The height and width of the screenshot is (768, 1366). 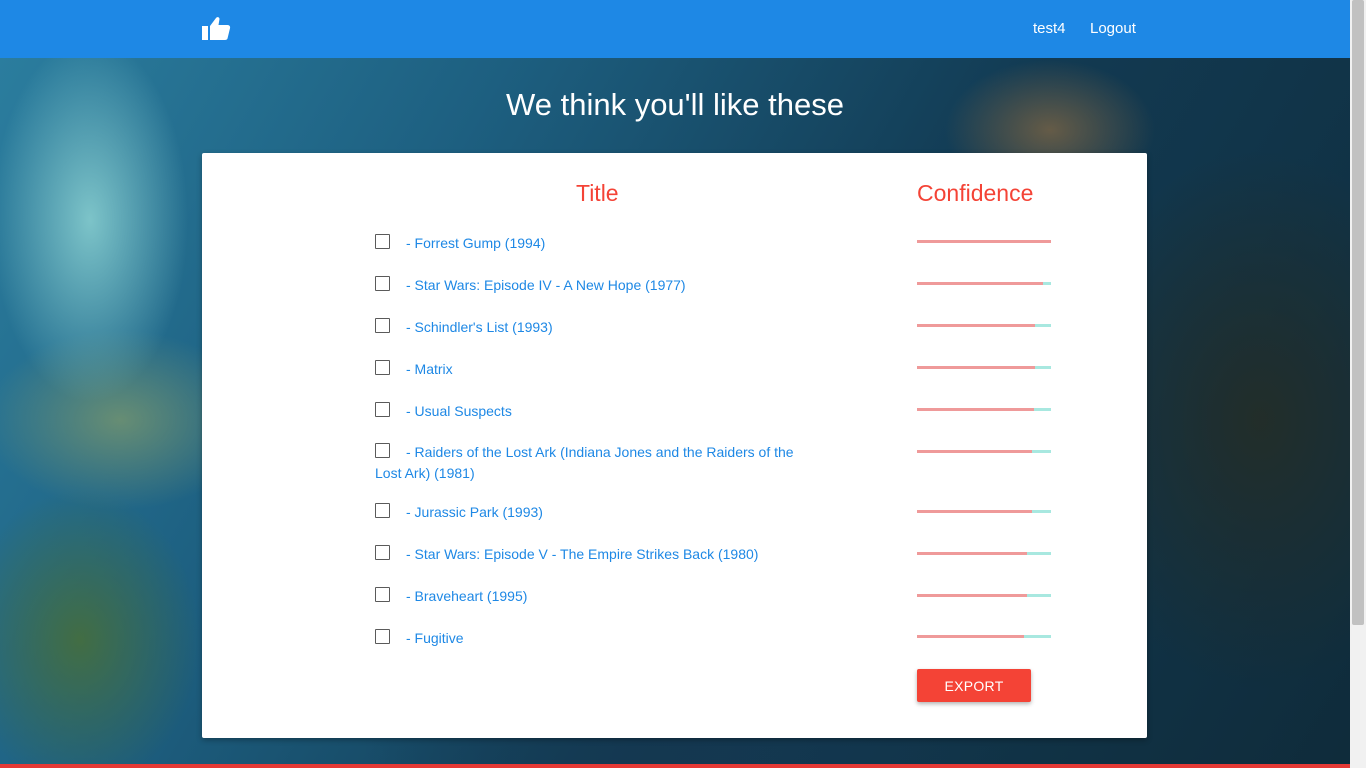 What do you see at coordinates (1113, 28) in the screenshot?
I see `logout-link: Logout` at bounding box center [1113, 28].